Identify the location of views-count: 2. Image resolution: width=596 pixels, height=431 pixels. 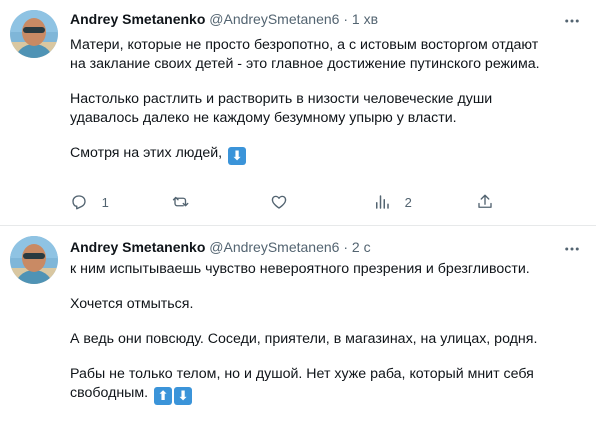
(408, 202).